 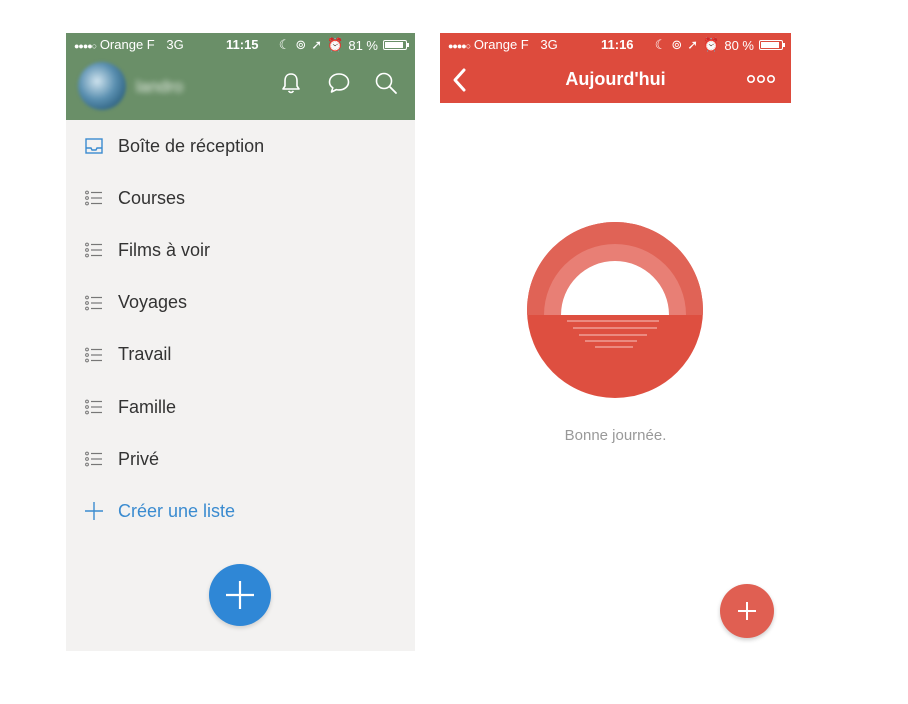 I want to click on more-options-icon, so click(x=761, y=79).